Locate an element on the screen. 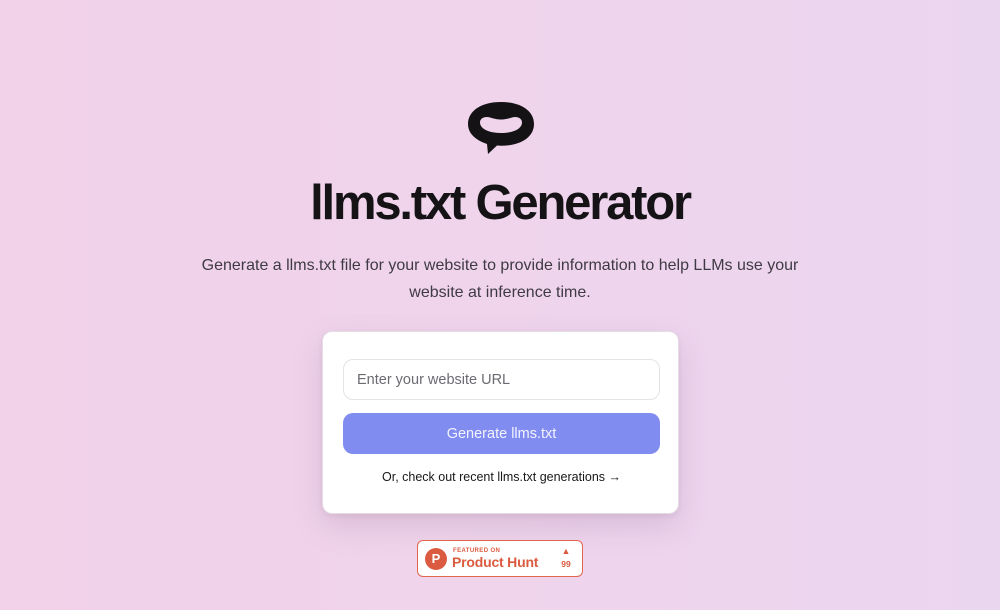  product-hunt-logo-icon: P is located at coordinates (436, 559).